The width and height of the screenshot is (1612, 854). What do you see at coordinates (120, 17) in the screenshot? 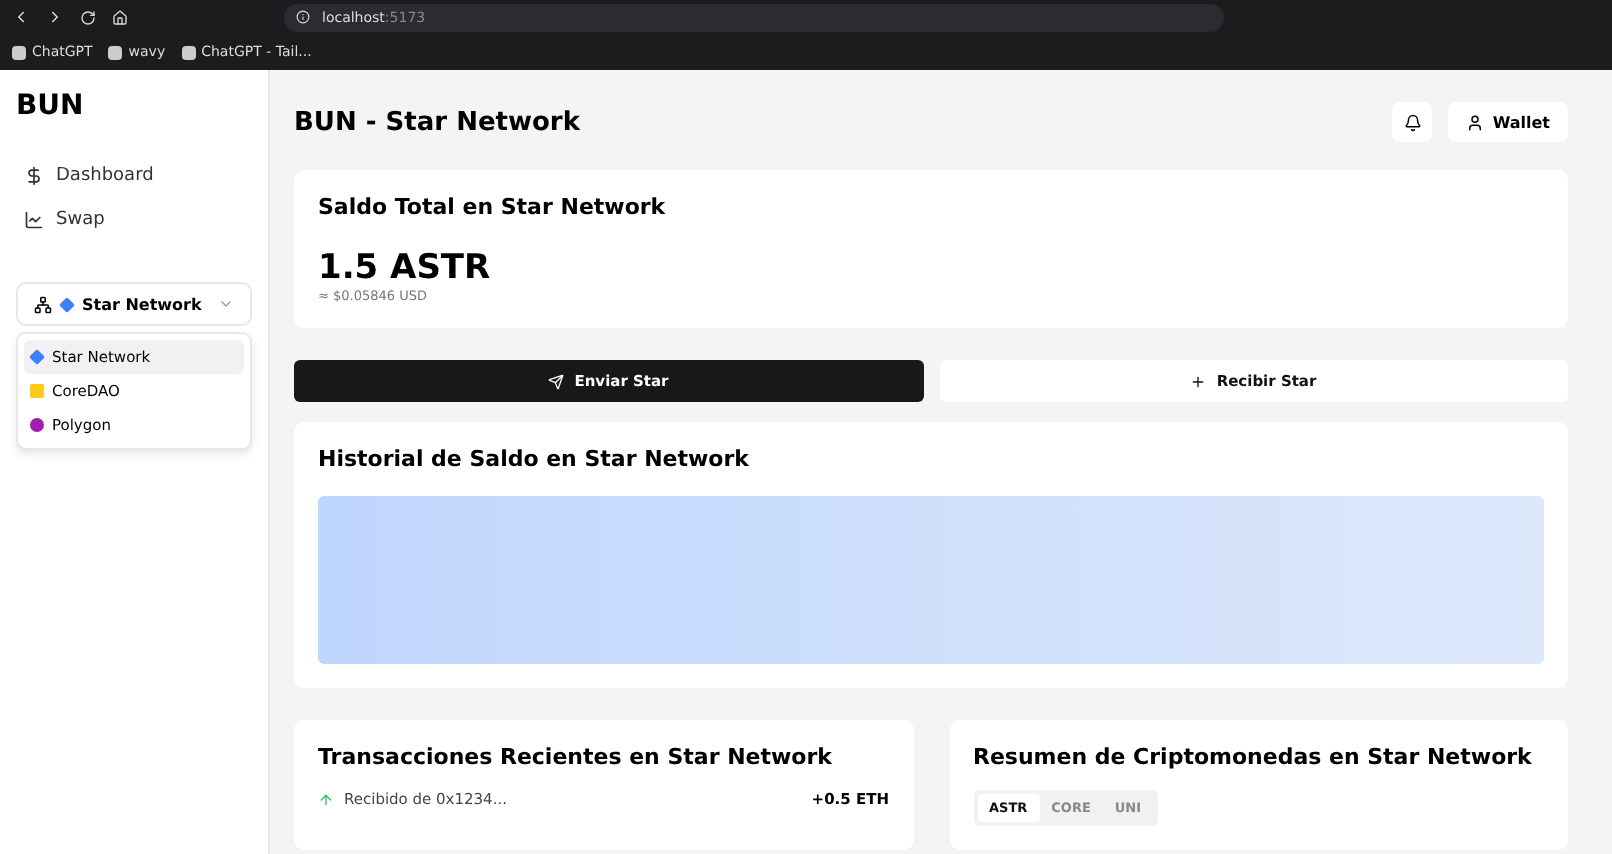
I see `home-icon` at bounding box center [120, 17].